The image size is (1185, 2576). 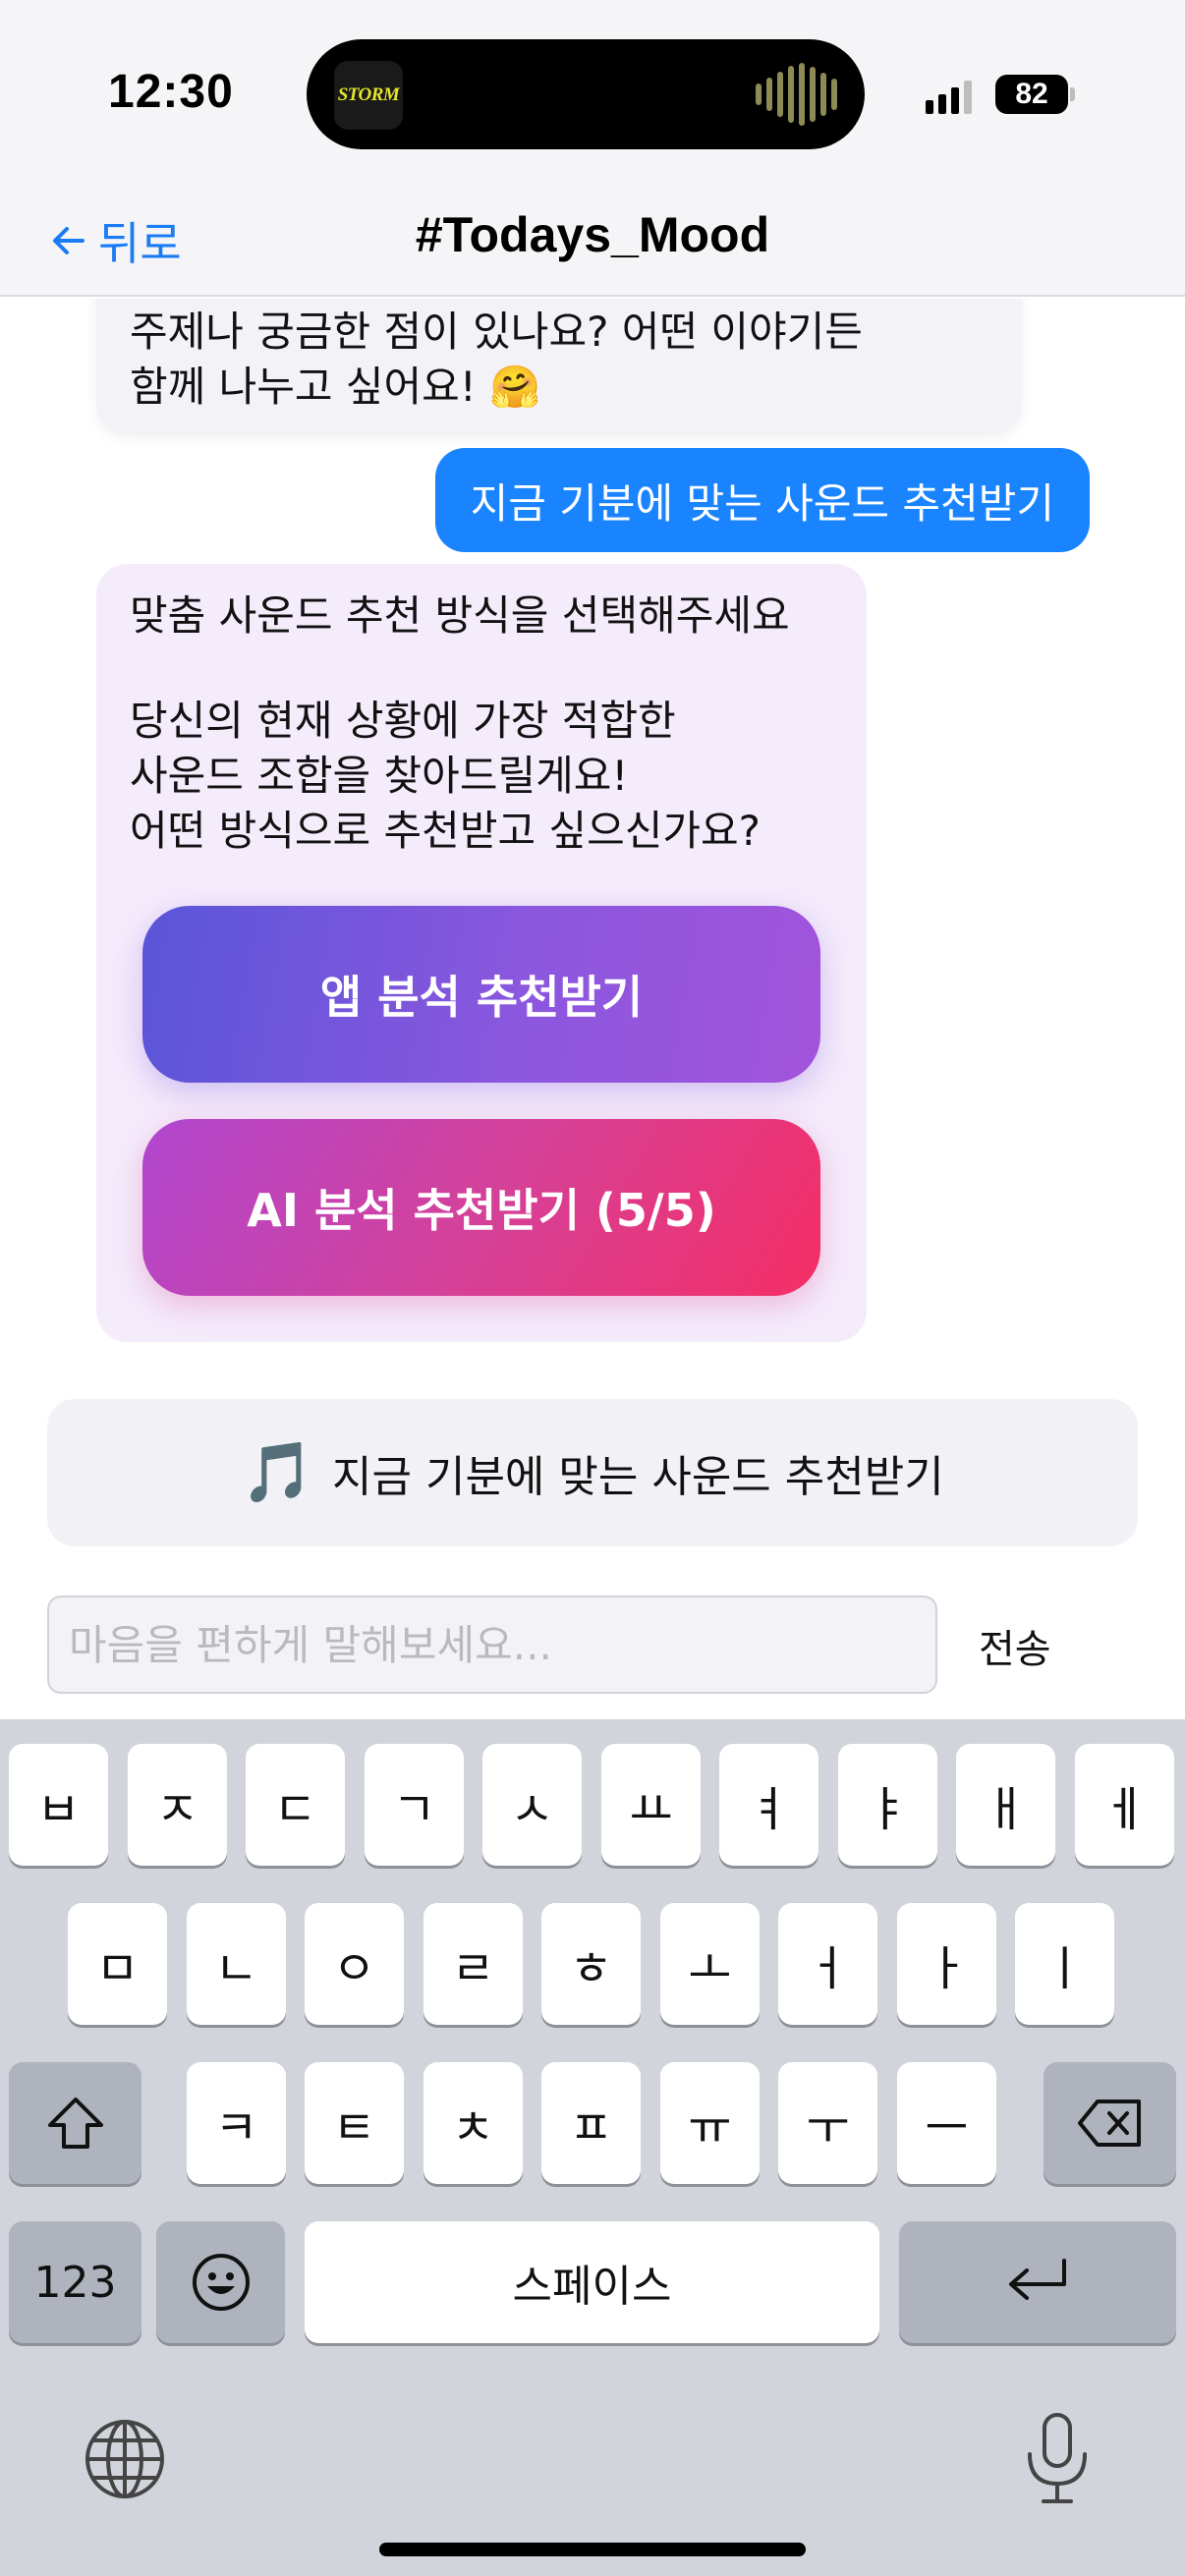 What do you see at coordinates (1124, 1805) in the screenshot?
I see `key-e: ㅔ` at bounding box center [1124, 1805].